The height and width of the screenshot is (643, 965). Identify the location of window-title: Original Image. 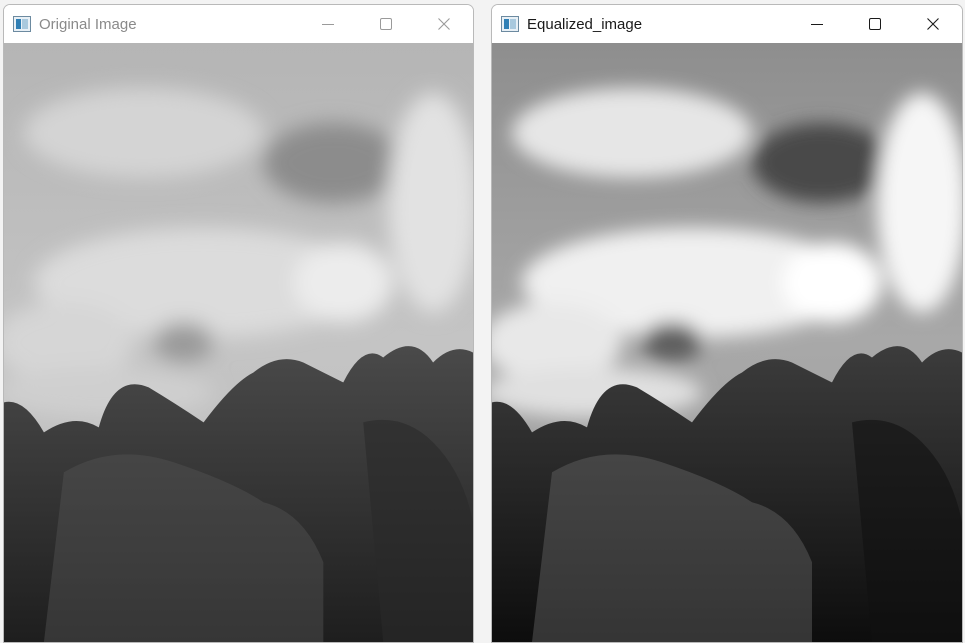
(88, 24).